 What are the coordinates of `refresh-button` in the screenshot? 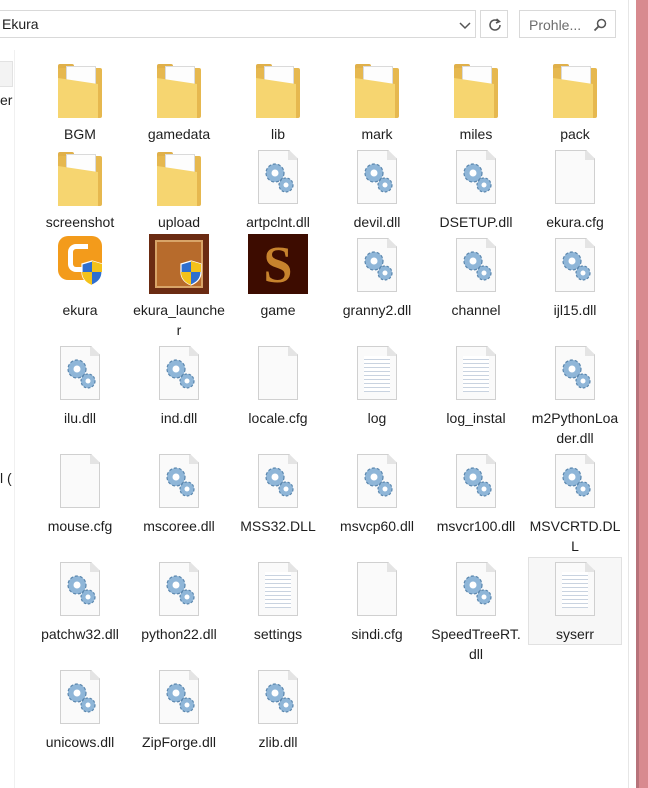 It's located at (494, 24).